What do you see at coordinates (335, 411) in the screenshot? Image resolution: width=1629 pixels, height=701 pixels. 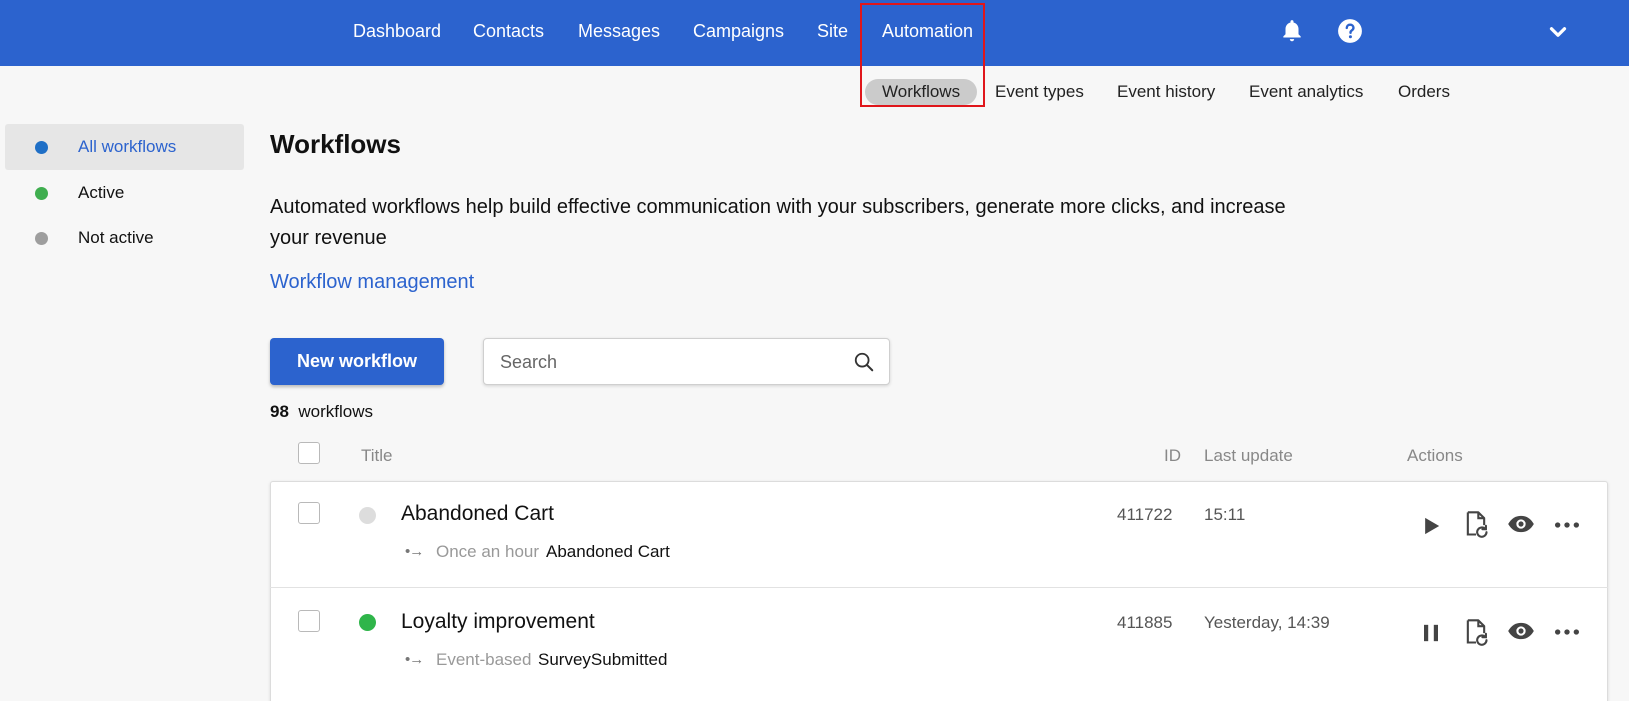 I see `workflow-count-label: workflows` at bounding box center [335, 411].